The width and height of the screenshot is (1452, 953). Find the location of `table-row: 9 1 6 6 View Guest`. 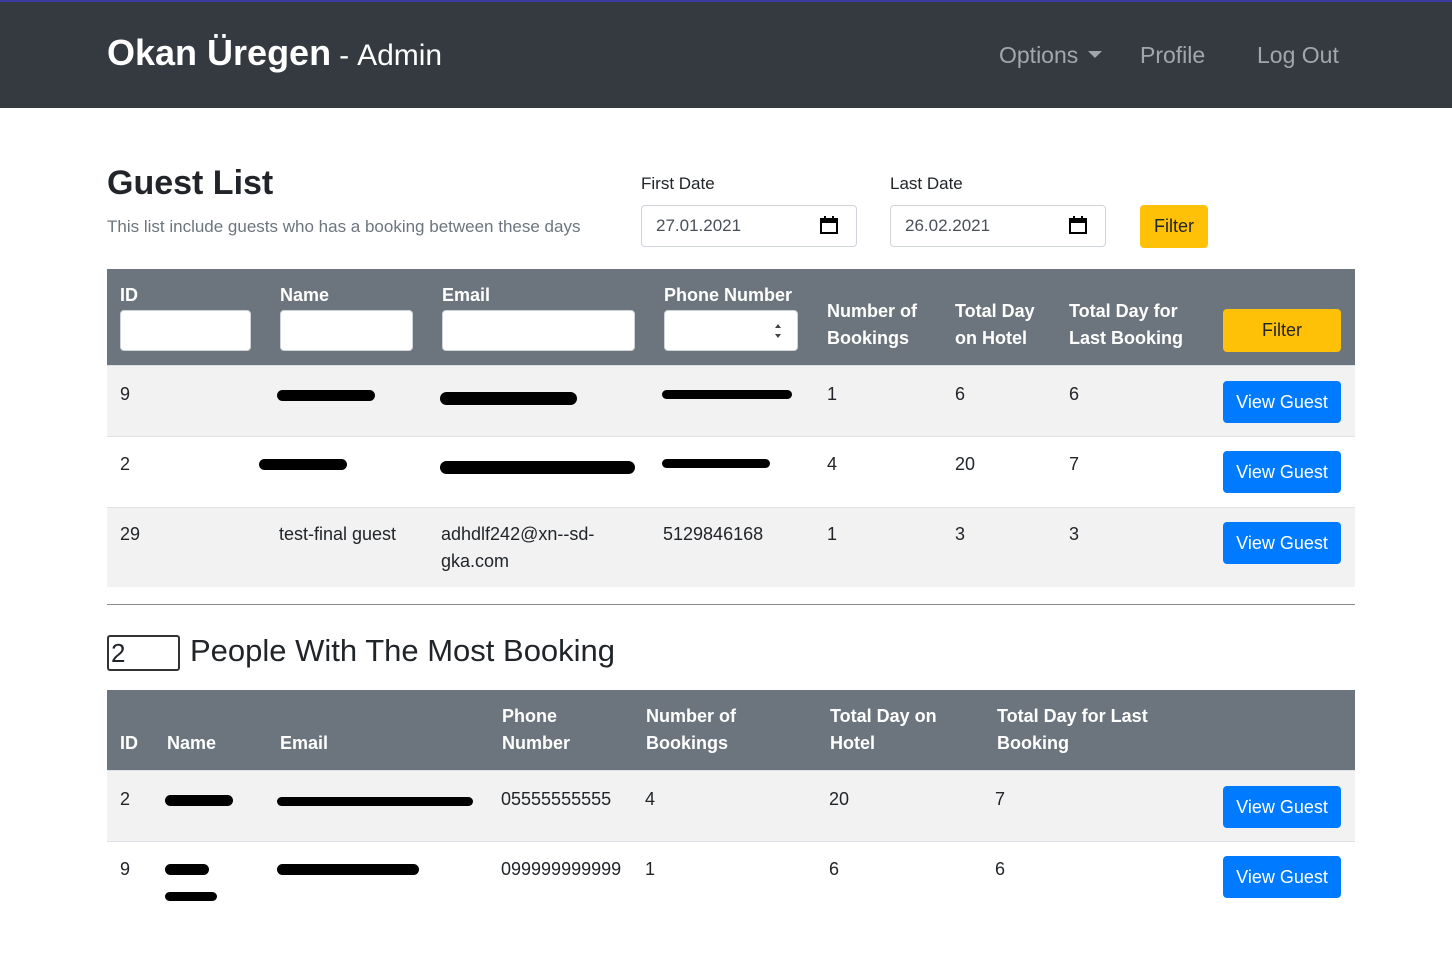

table-row: 9 1 6 6 View Guest is located at coordinates (731, 400).